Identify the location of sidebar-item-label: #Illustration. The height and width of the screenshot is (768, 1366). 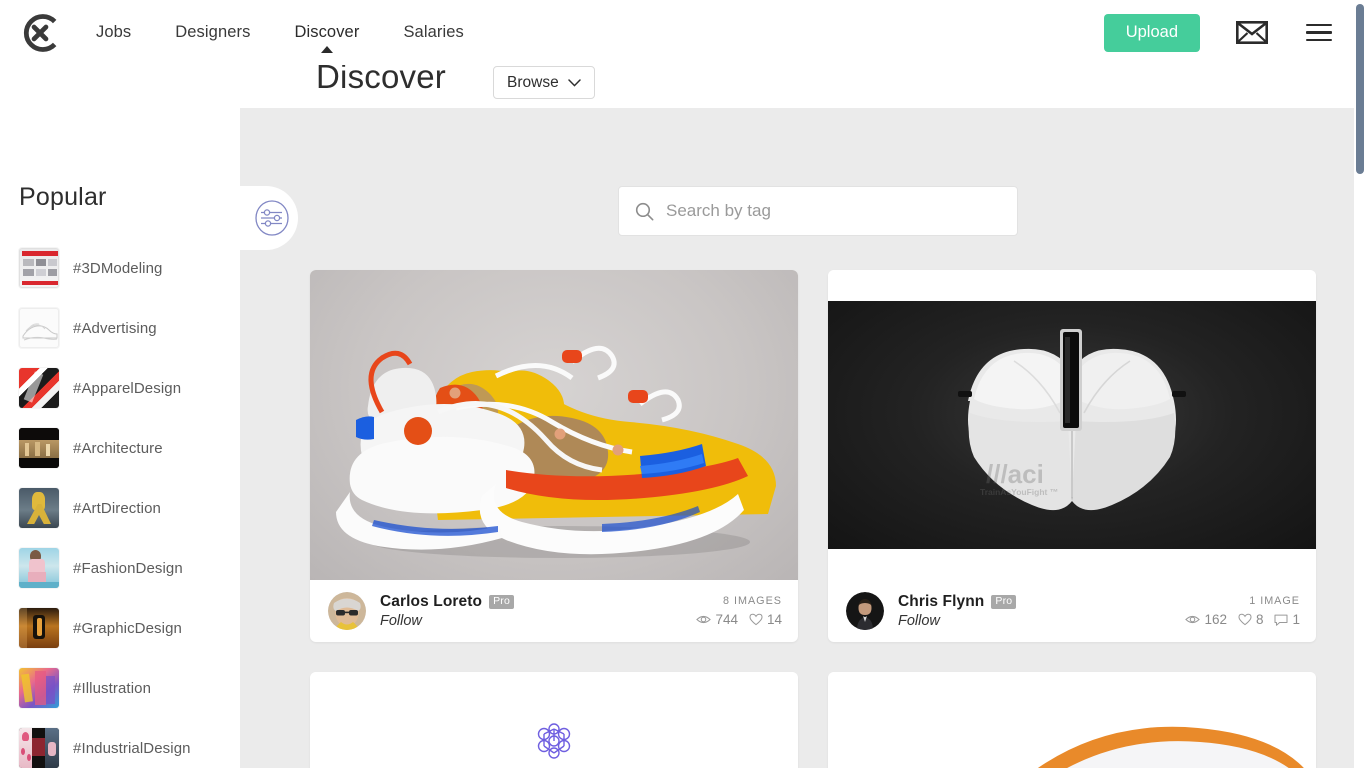
(112, 688).